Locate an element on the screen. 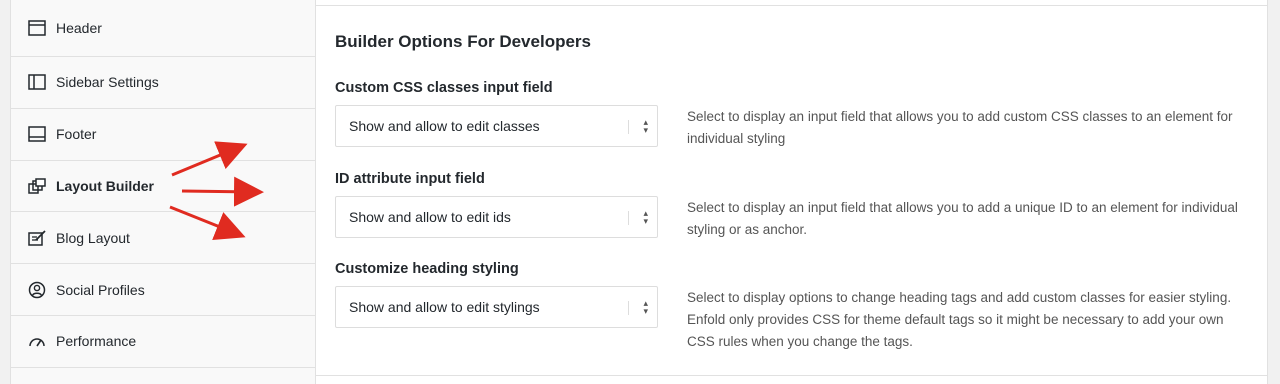  user-circle-icon is located at coordinates (37, 290).